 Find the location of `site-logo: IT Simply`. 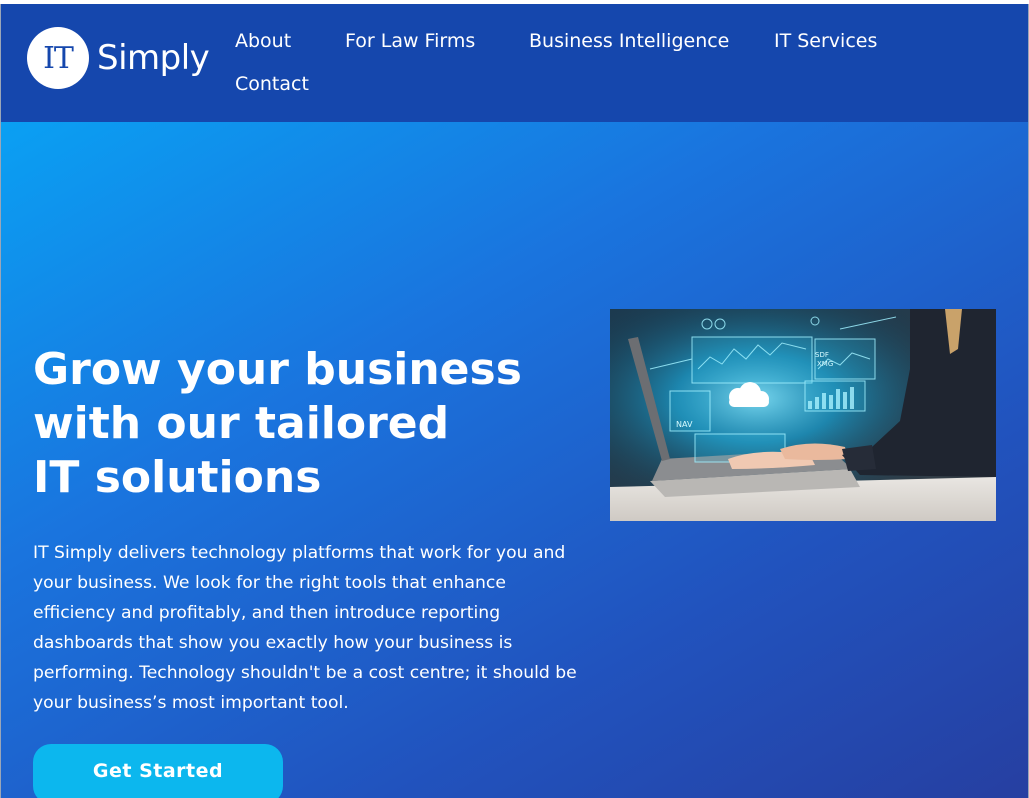

site-logo: IT Simply is located at coordinates (118, 58).